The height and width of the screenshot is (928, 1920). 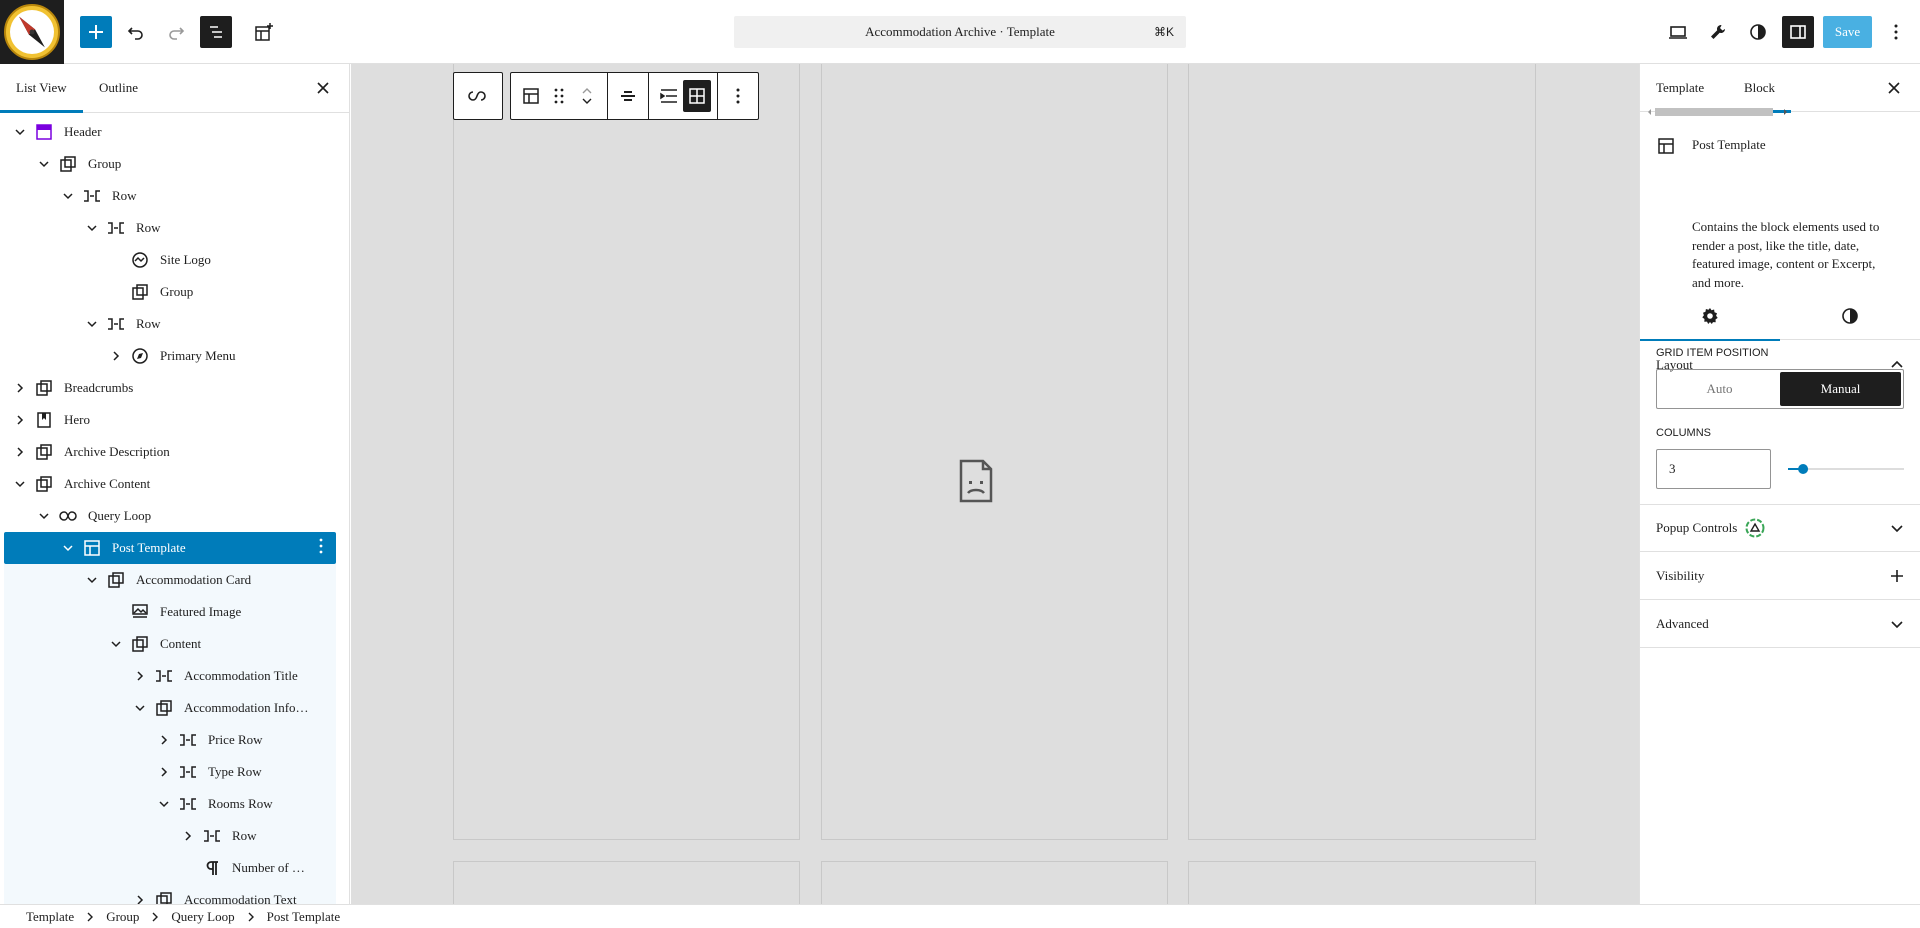 What do you see at coordinates (170, 516) in the screenshot?
I see `list-view-row: Query Loop` at bounding box center [170, 516].